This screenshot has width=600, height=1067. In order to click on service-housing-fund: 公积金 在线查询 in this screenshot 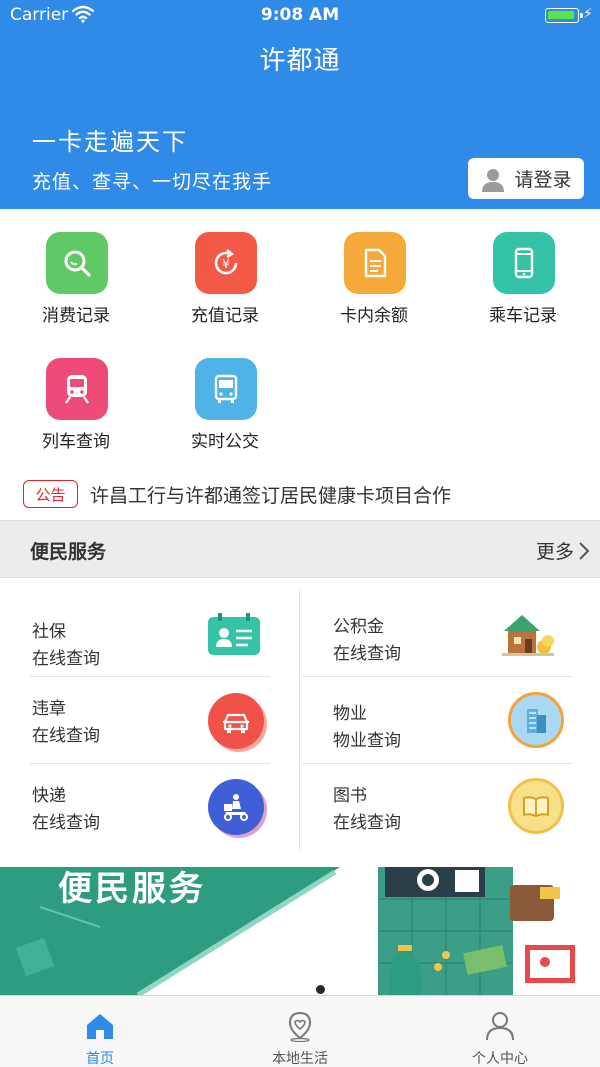, I will do `click(466, 655)`.